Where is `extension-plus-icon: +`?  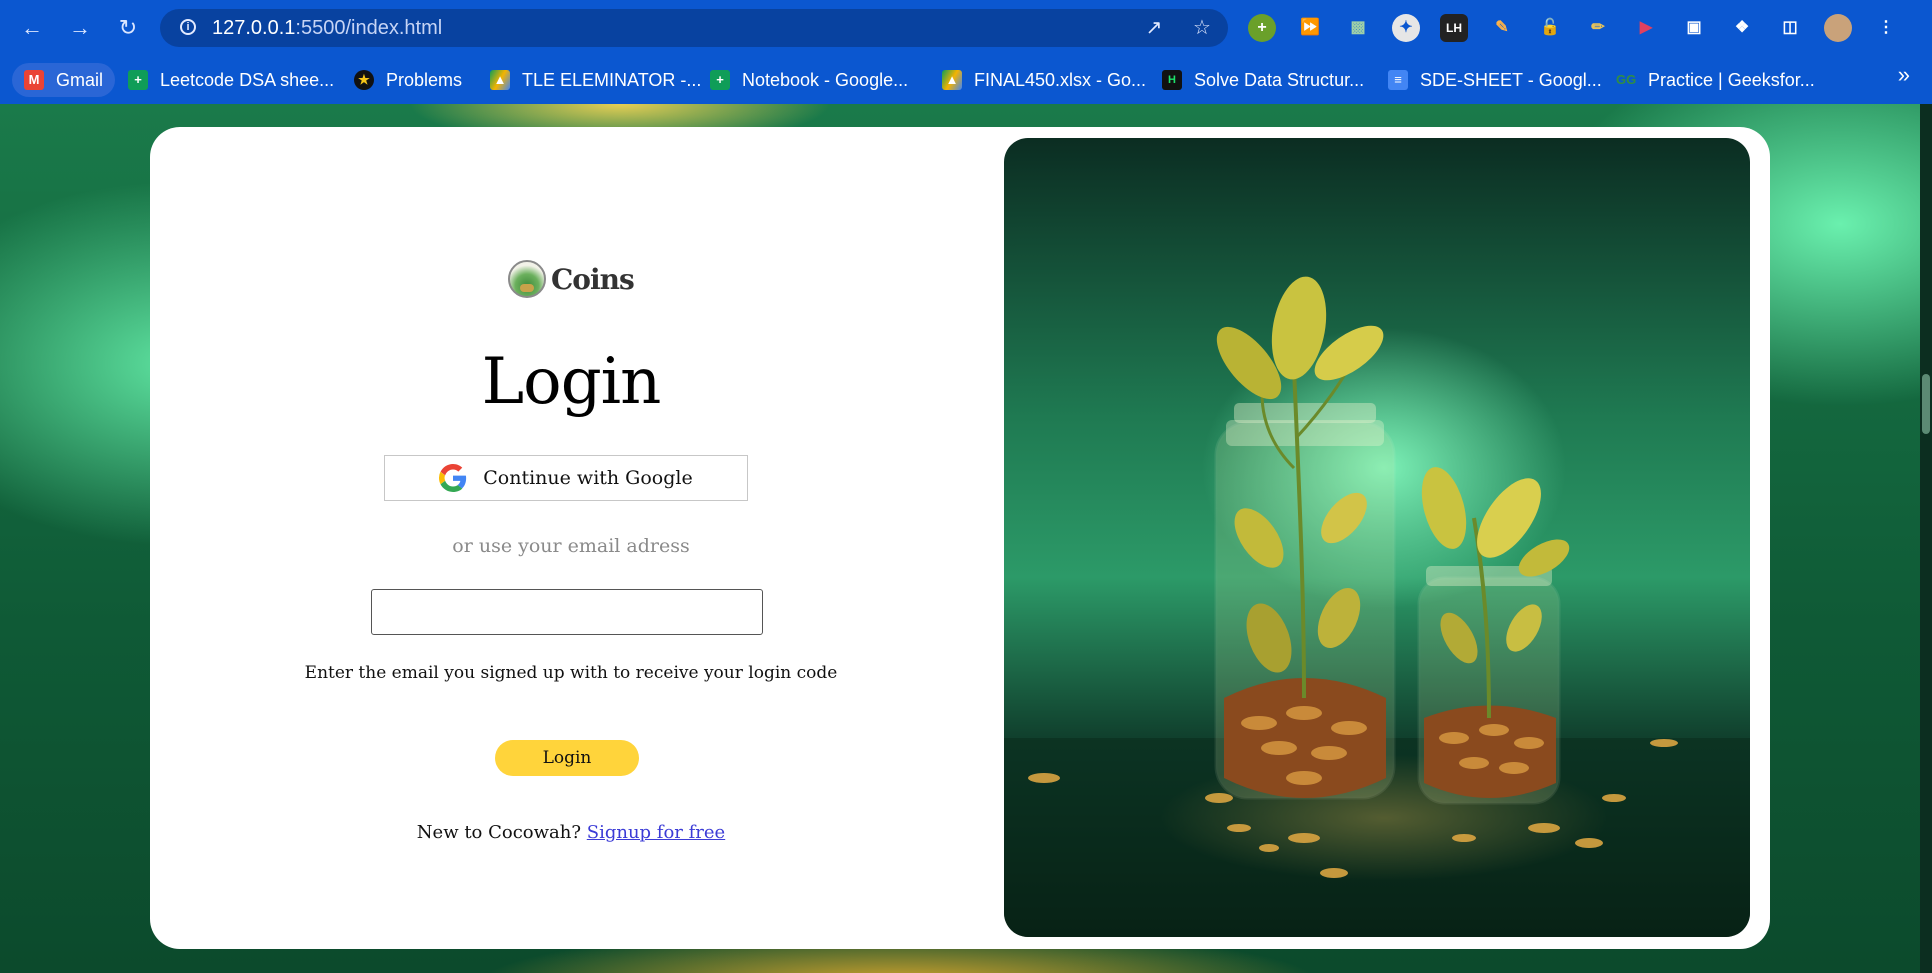
extension-plus-icon: + is located at coordinates (1262, 28).